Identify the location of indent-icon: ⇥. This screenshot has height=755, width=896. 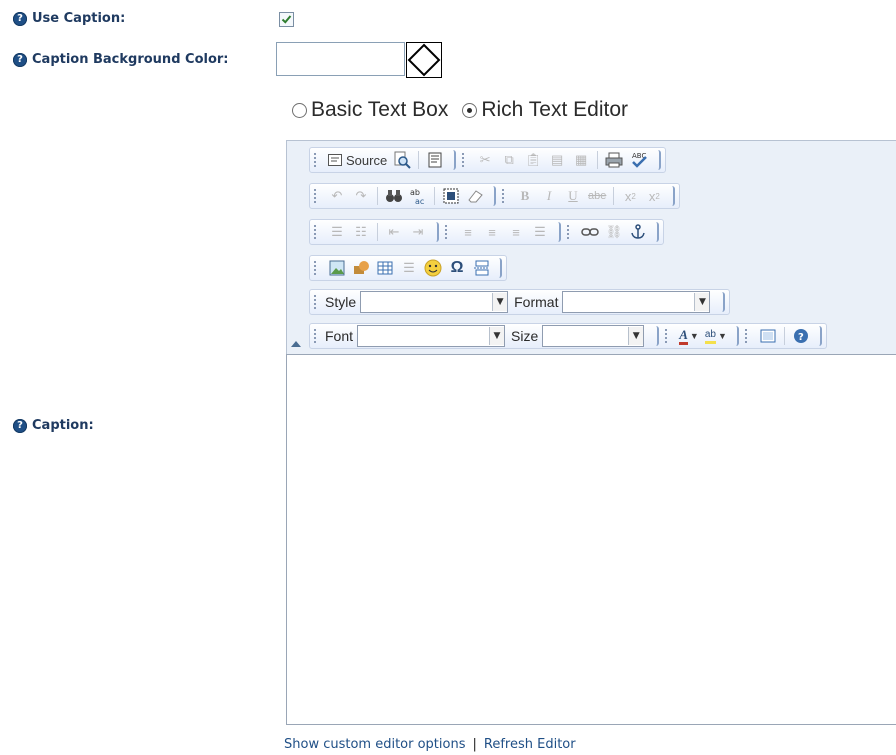
(418, 232).